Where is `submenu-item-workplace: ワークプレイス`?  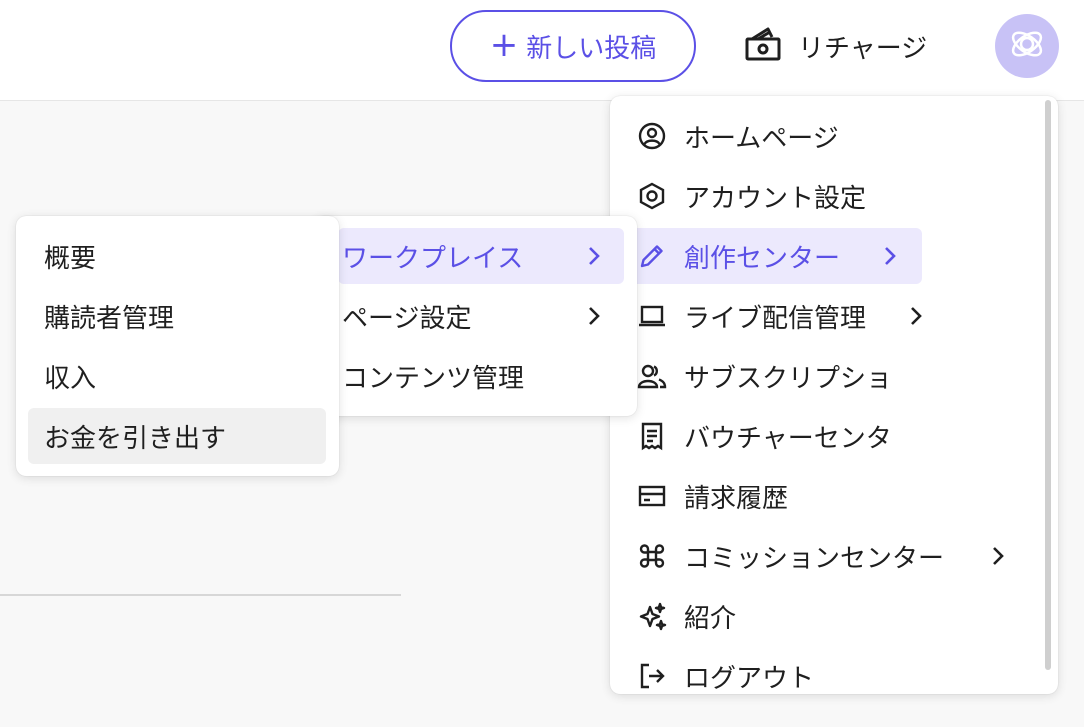
submenu-item-workplace: ワークプレイス is located at coordinates (481, 256).